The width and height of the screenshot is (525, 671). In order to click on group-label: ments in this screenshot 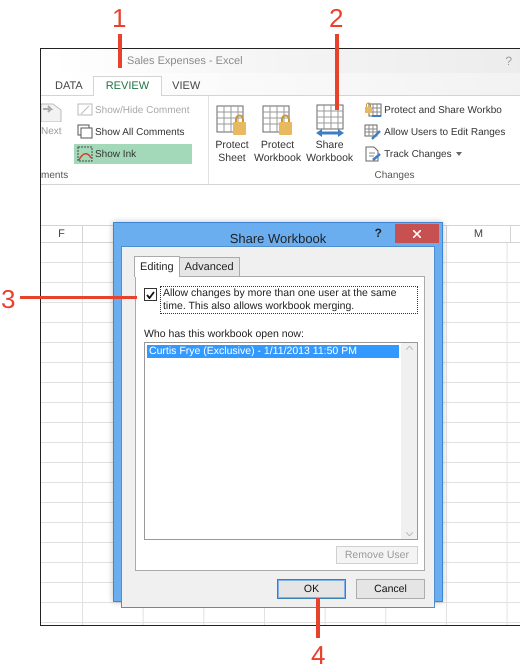, I will do `click(55, 175)`.